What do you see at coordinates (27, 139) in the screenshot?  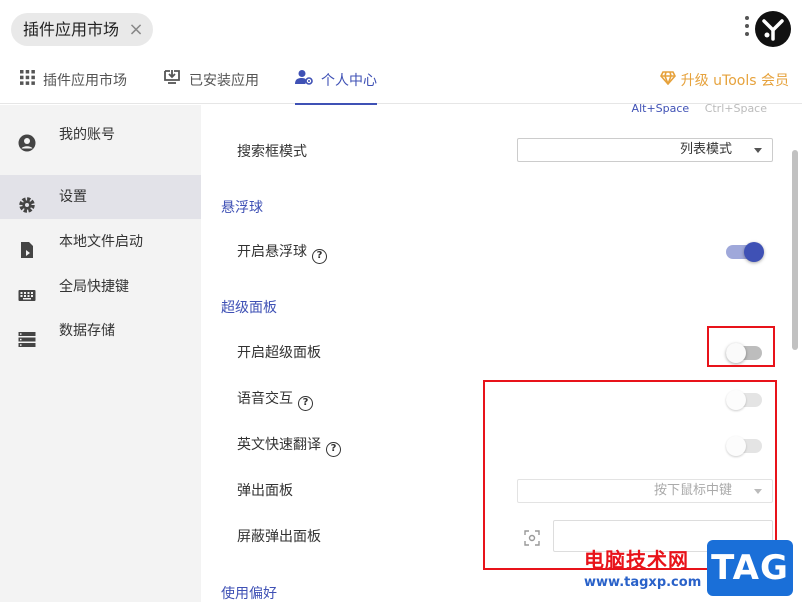 I see `account-icon` at bounding box center [27, 139].